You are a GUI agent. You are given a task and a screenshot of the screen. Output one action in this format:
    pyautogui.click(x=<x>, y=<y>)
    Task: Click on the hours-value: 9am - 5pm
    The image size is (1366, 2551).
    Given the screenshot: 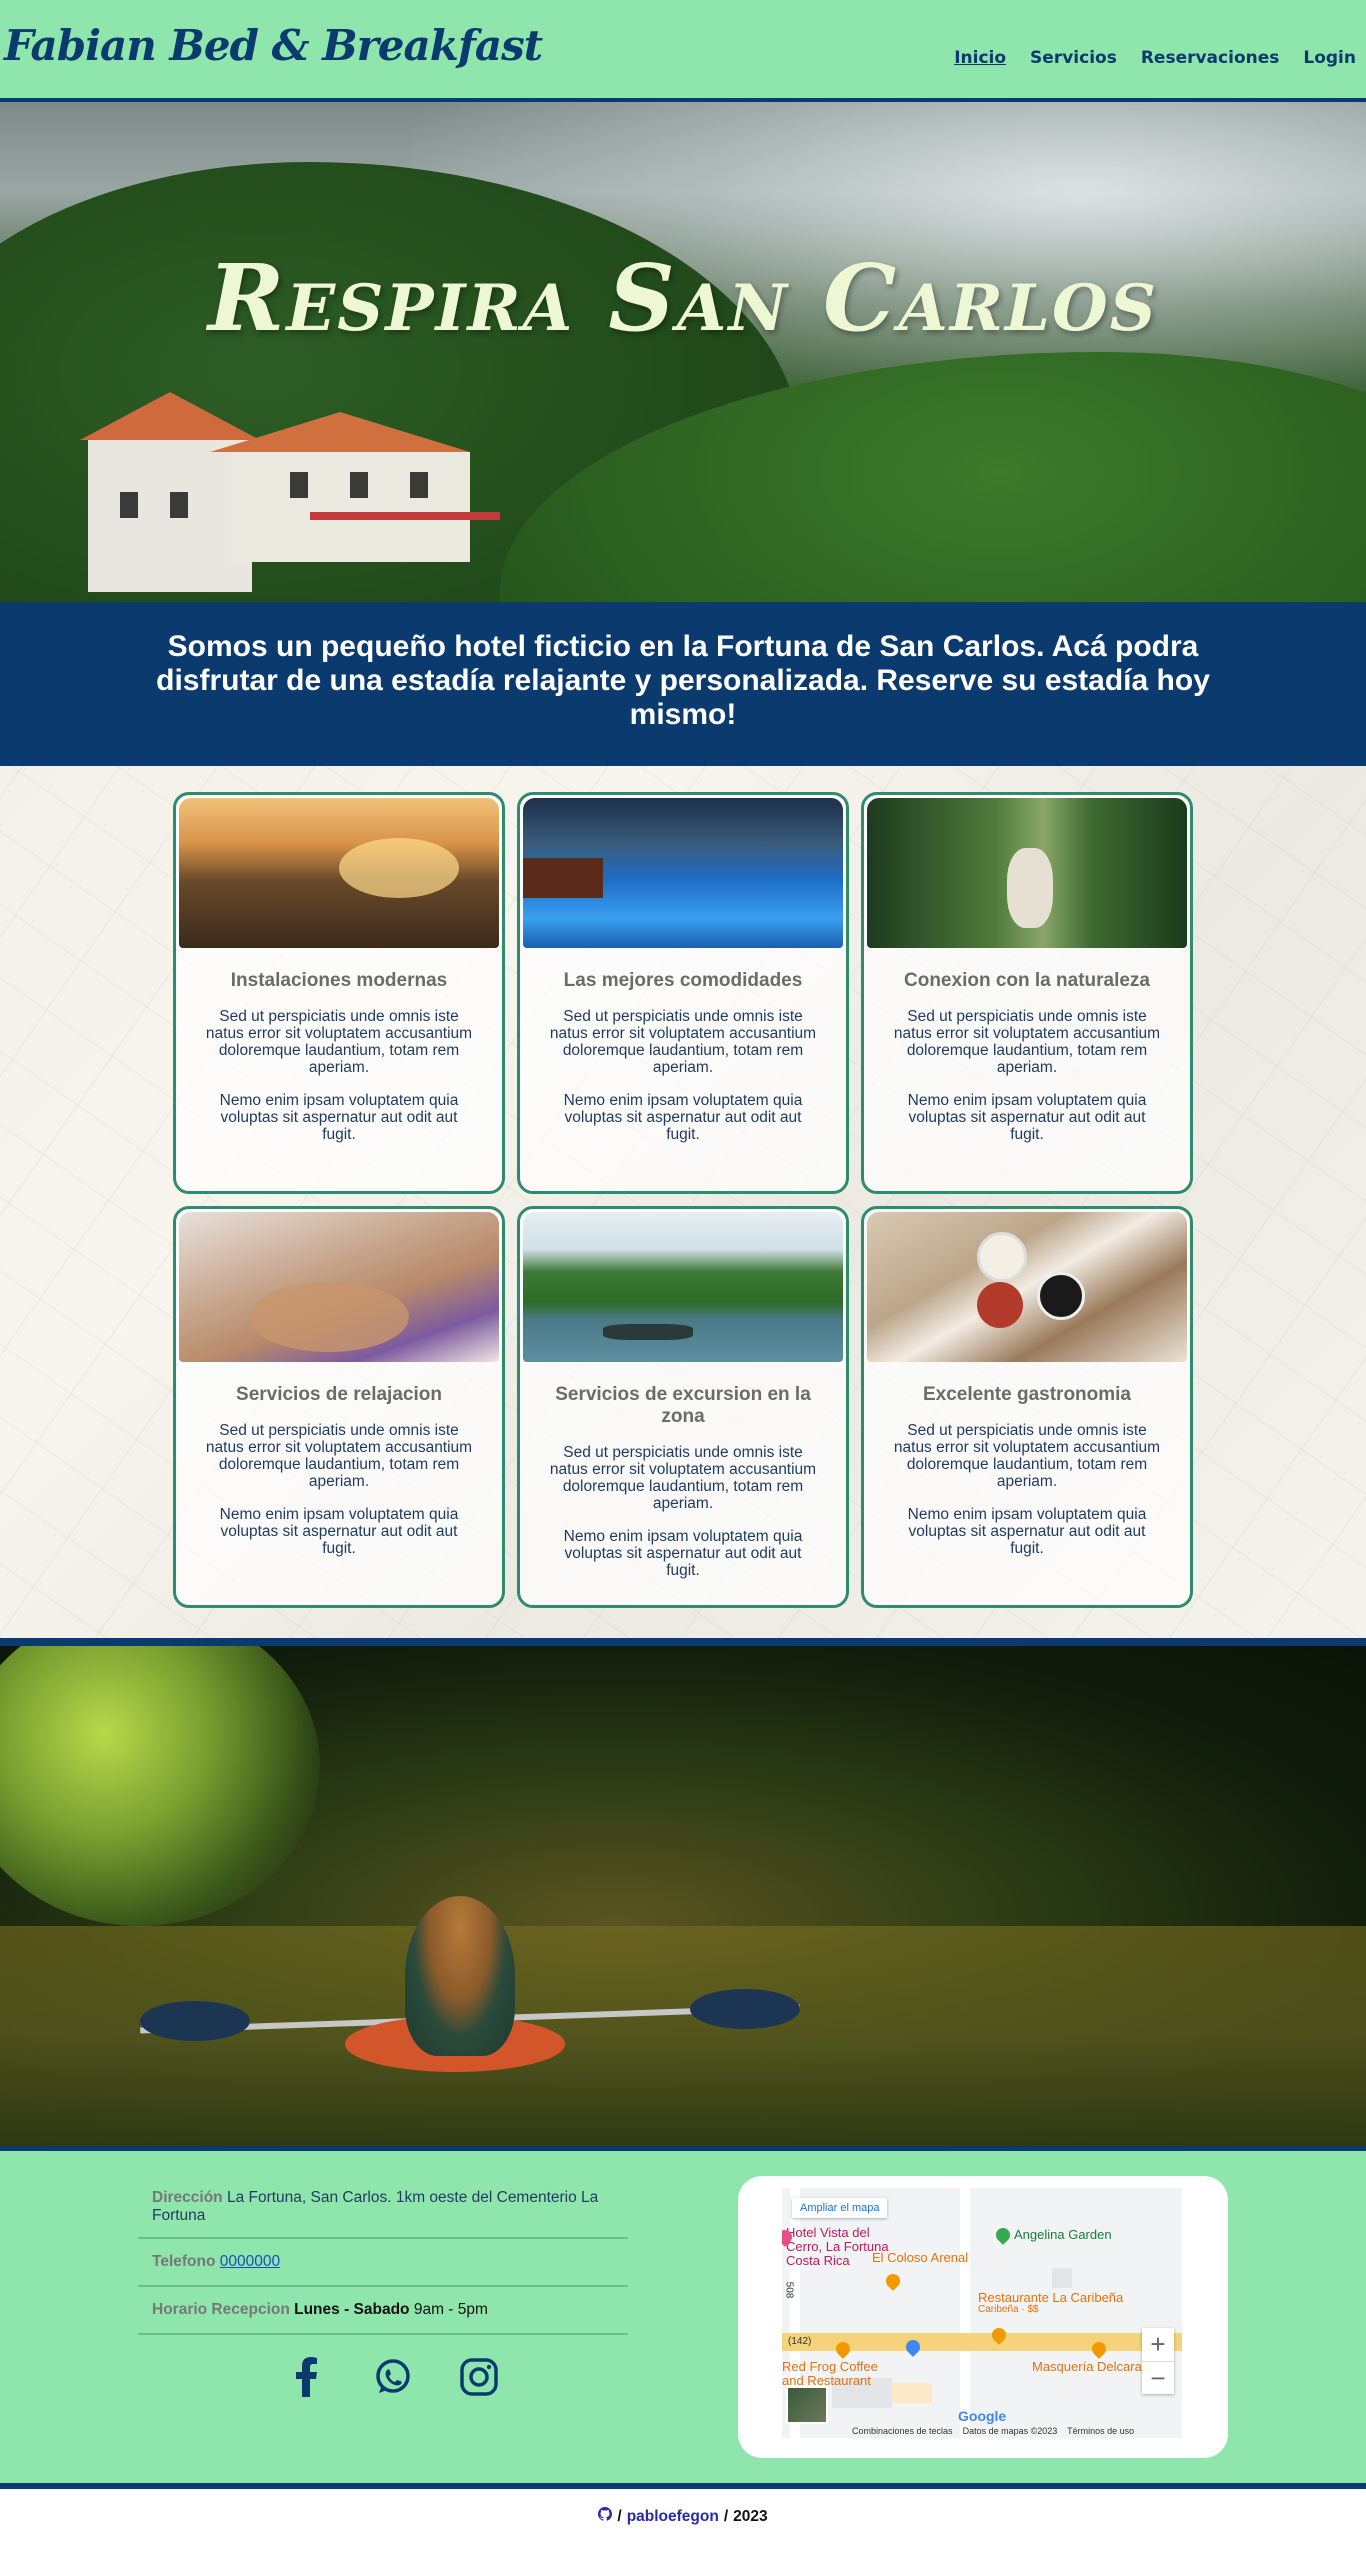 What is the action you would take?
    pyautogui.click(x=450, y=2309)
    